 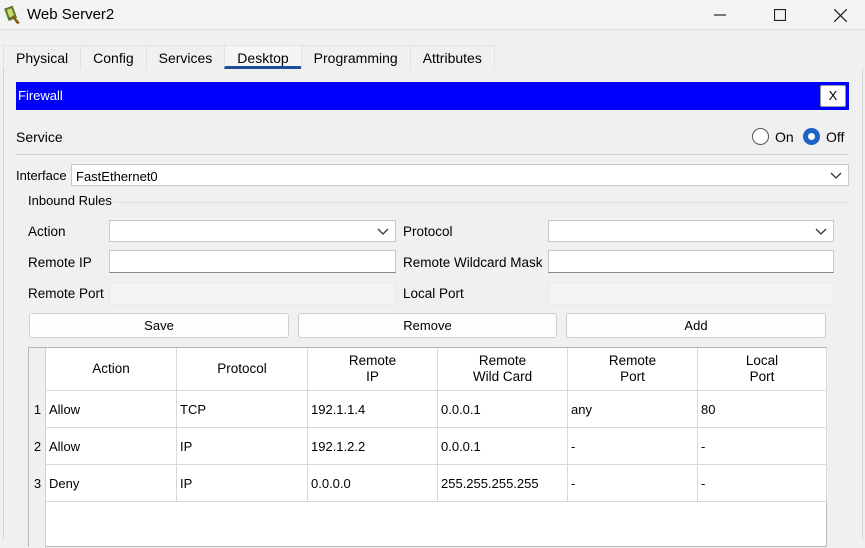 What do you see at coordinates (252, 293) in the screenshot?
I see `remote-port-input` at bounding box center [252, 293].